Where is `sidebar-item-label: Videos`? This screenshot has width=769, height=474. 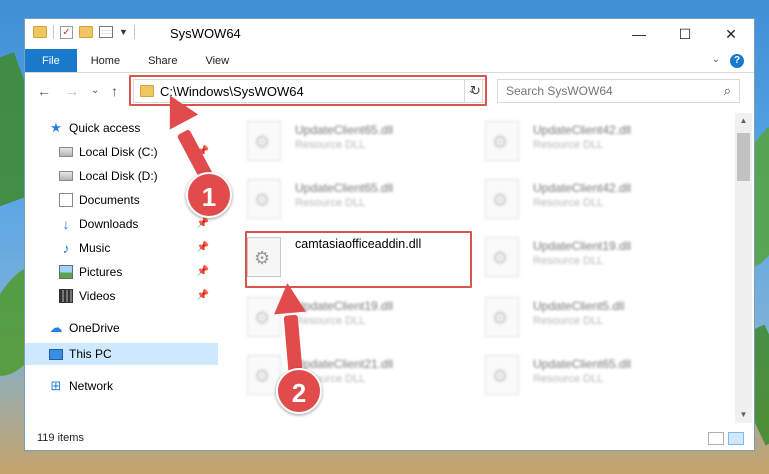
sidebar-item-label: Videos is located at coordinates (97, 296).